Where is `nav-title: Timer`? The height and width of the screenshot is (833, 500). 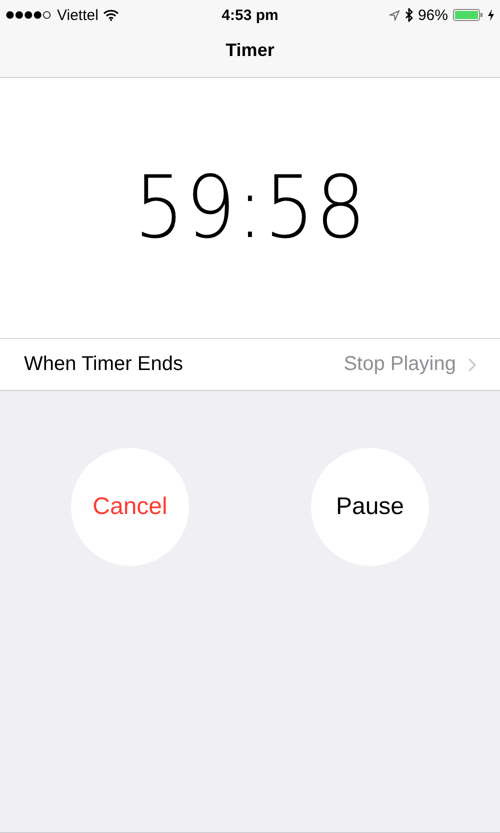
nav-title: Timer is located at coordinates (250, 50).